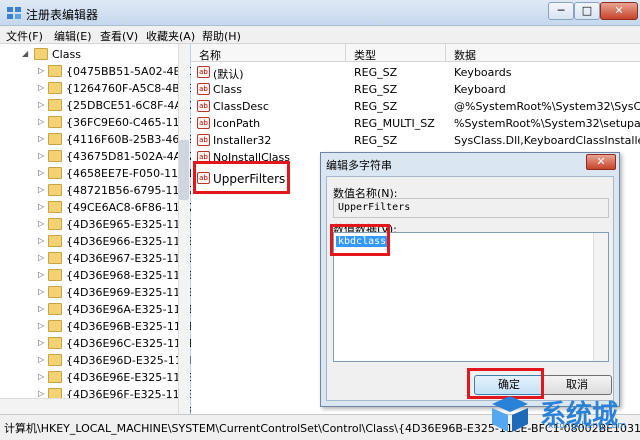 The image size is (640, 440). Describe the element at coordinates (241, 177) in the screenshot. I see `upperfilters-highlight` at that location.